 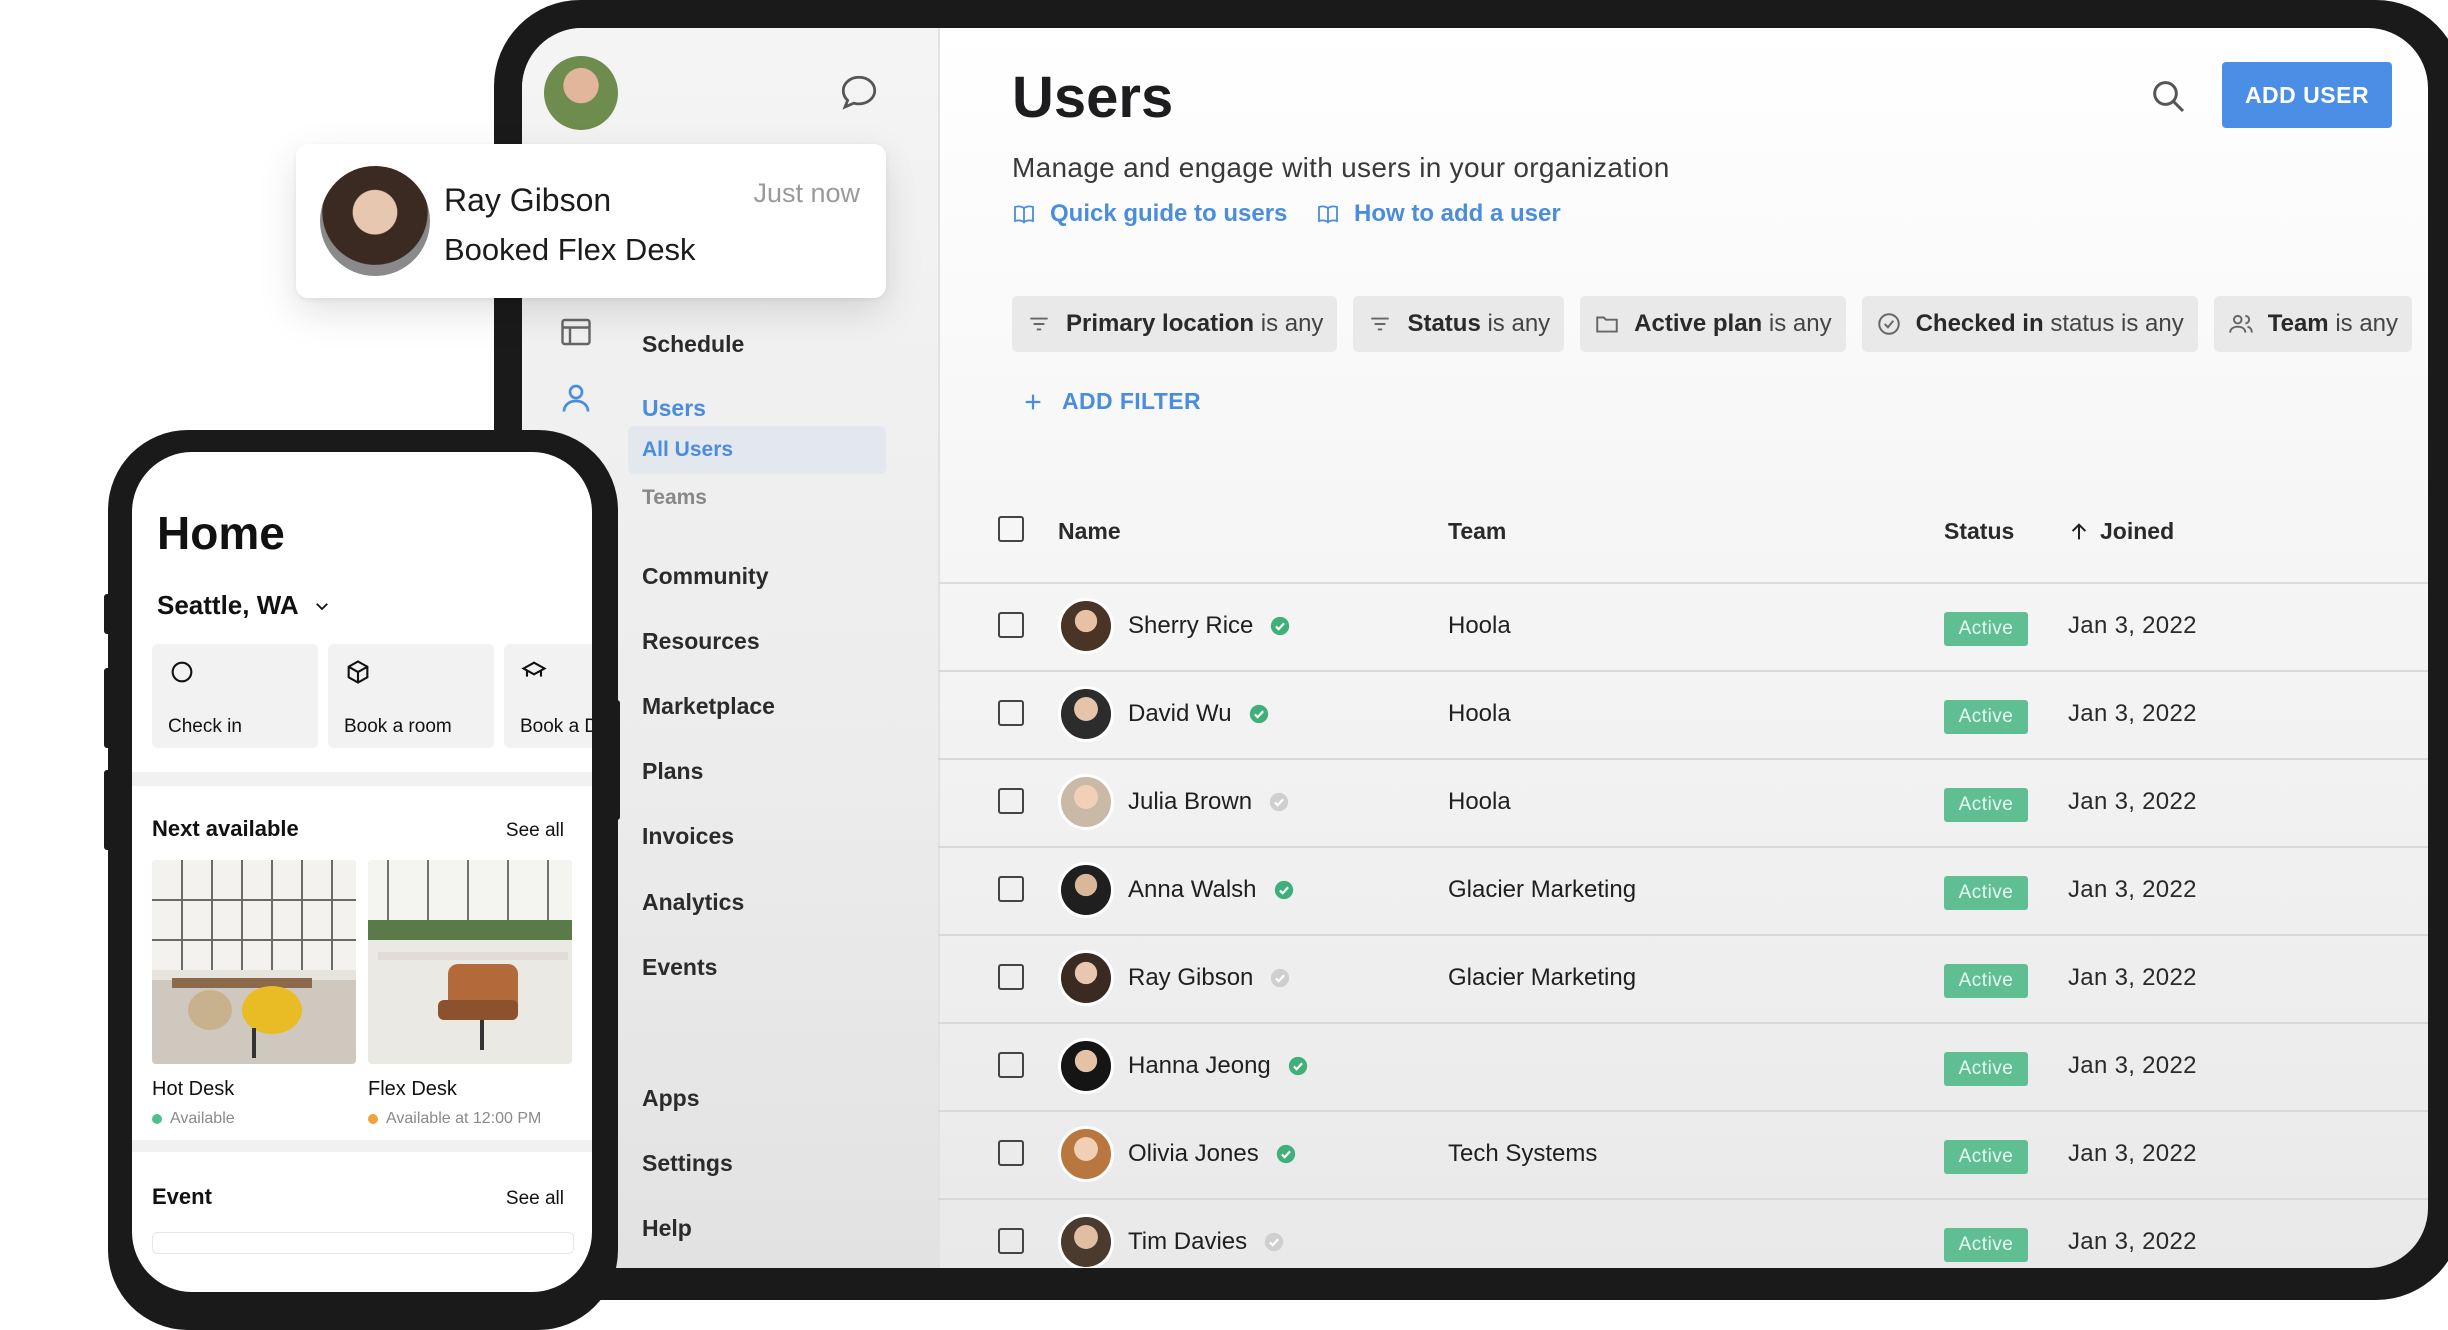 I want to click on user-name-cell: Hanna Jeong, so click(x=1218, y=1066).